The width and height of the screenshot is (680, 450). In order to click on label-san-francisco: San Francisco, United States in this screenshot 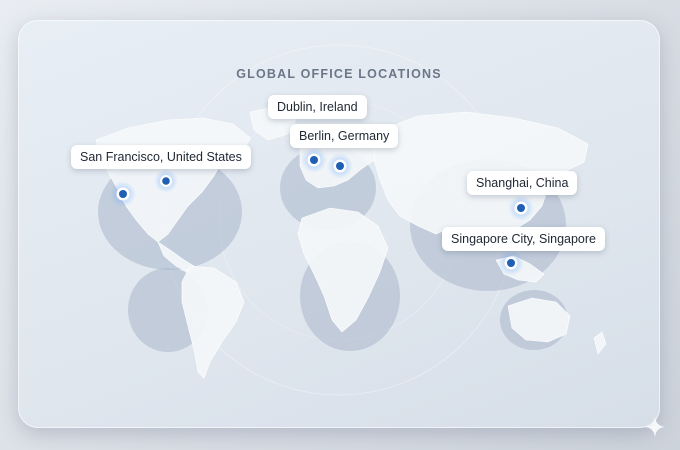, I will do `click(161, 157)`.